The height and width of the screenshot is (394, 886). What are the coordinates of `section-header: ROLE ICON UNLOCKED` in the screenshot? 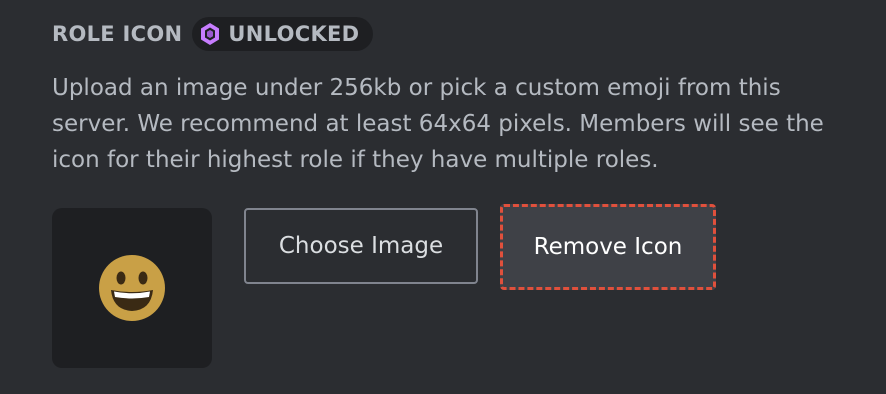 It's located at (213, 34).